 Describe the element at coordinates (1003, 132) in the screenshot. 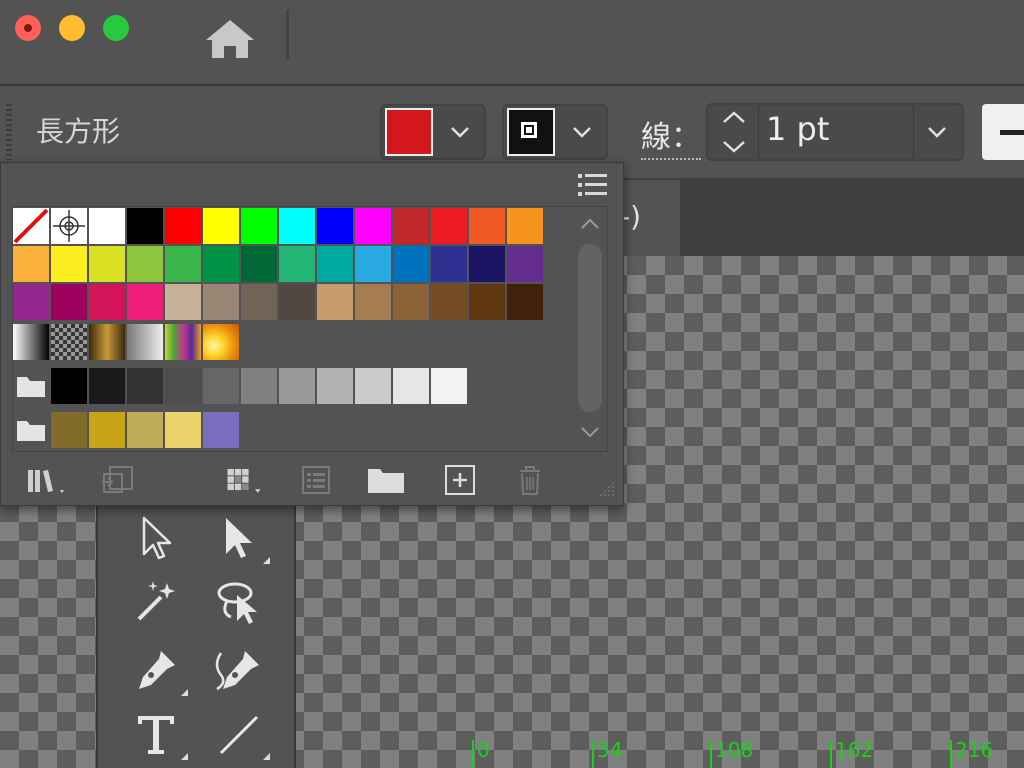

I see `brush-definition-button` at that location.